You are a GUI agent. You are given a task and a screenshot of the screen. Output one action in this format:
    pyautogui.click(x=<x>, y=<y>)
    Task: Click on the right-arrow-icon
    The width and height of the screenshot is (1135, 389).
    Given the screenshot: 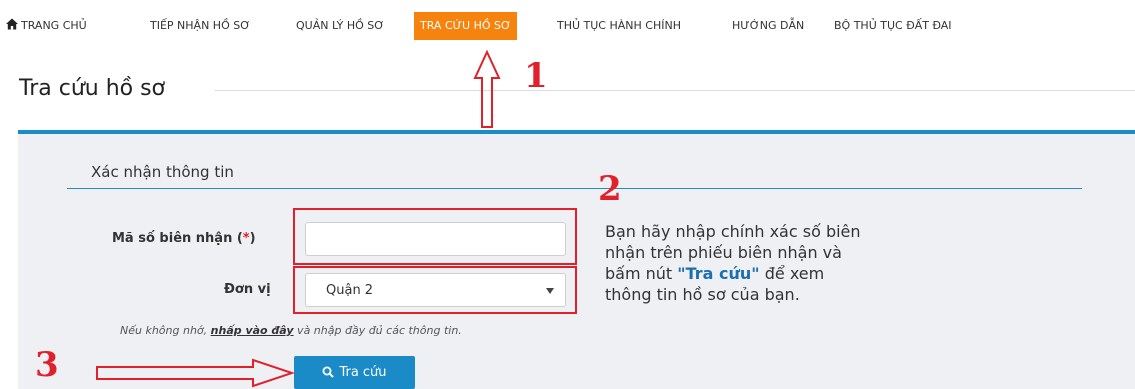 What is the action you would take?
    pyautogui.click(x=195, y=373)
    